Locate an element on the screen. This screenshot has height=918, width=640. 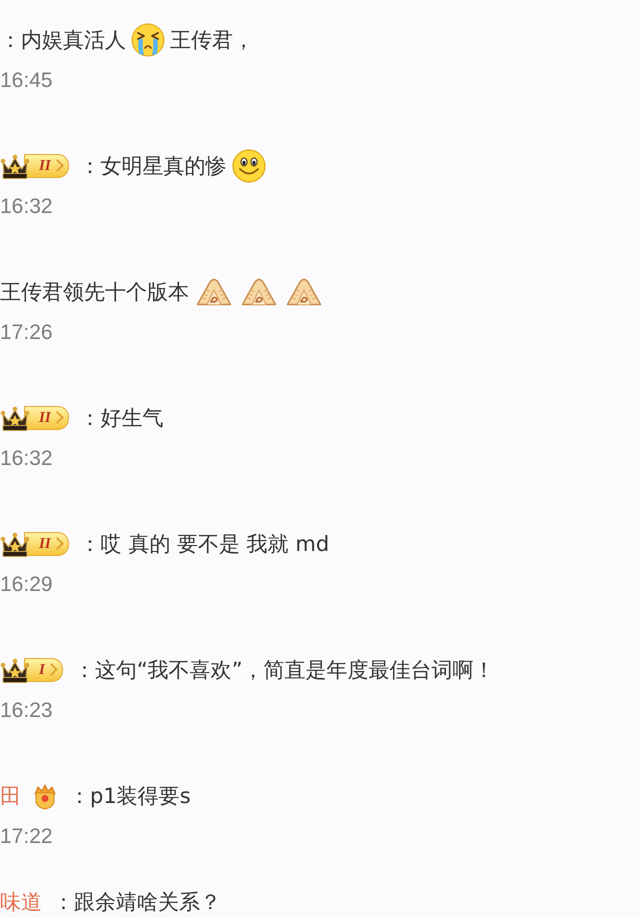
comment-text: ：好生气 is located at coordinates (122, 418).